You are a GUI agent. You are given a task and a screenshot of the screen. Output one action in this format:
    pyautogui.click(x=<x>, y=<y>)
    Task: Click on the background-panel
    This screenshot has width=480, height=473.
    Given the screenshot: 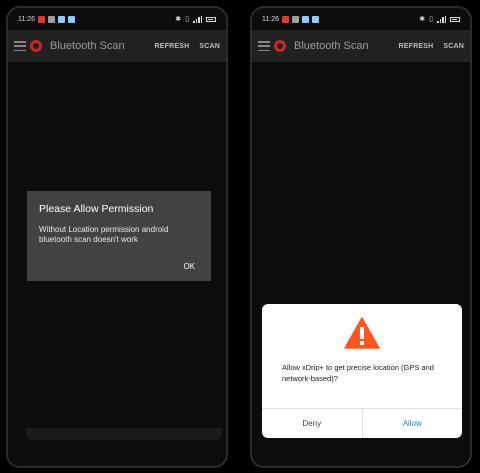 What is the action you would take?
    pyautogui.click(x=124, y=434)
    